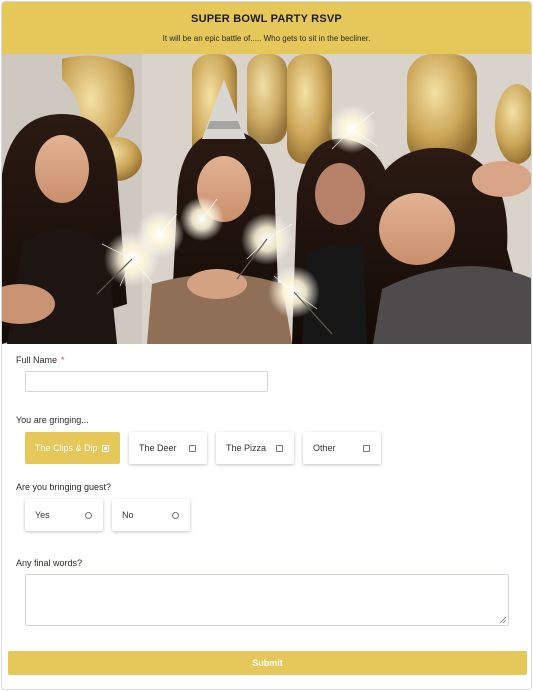  What do you see at coordinates (128, 515) in the screenshot?
I see `option-no-label: No` at bounding box center [128, 515].